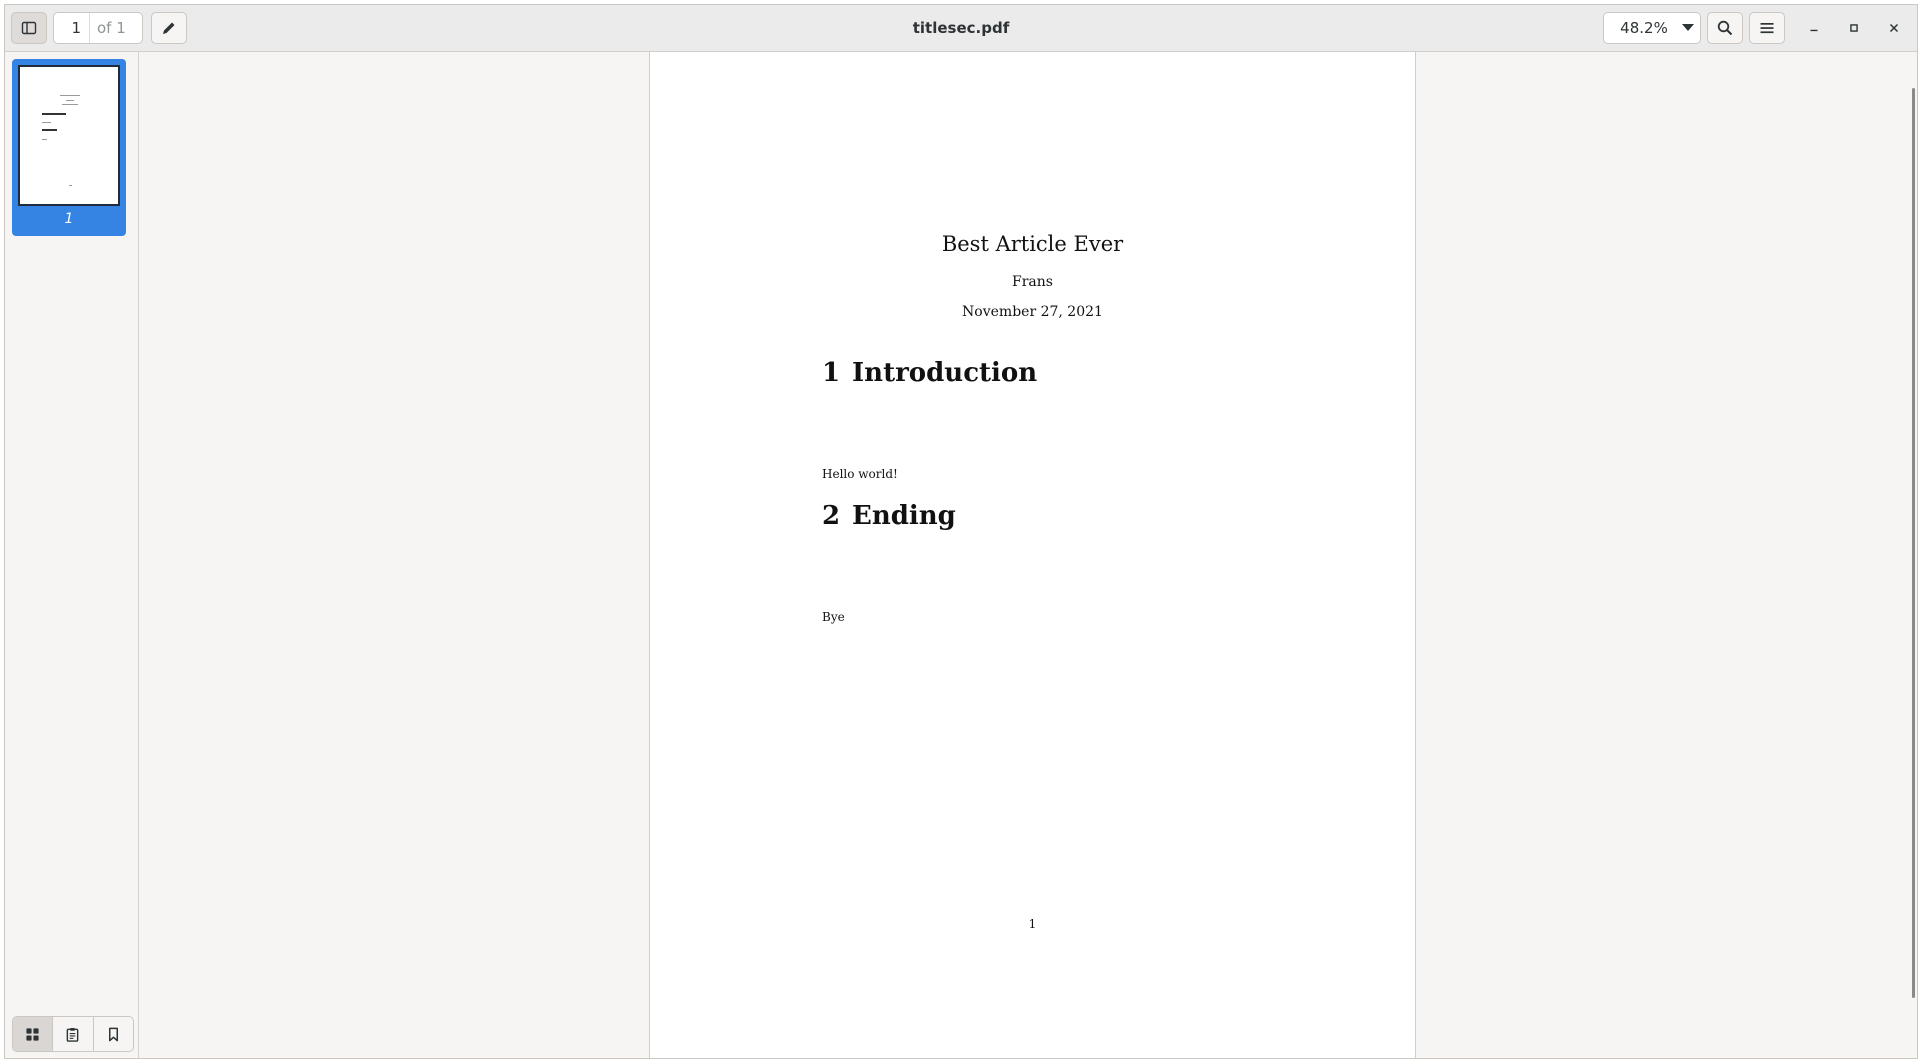 The width and height of the screenshot is (1920, 1061). I want to click on page-selector: 1 of 1, so click(98, 28).